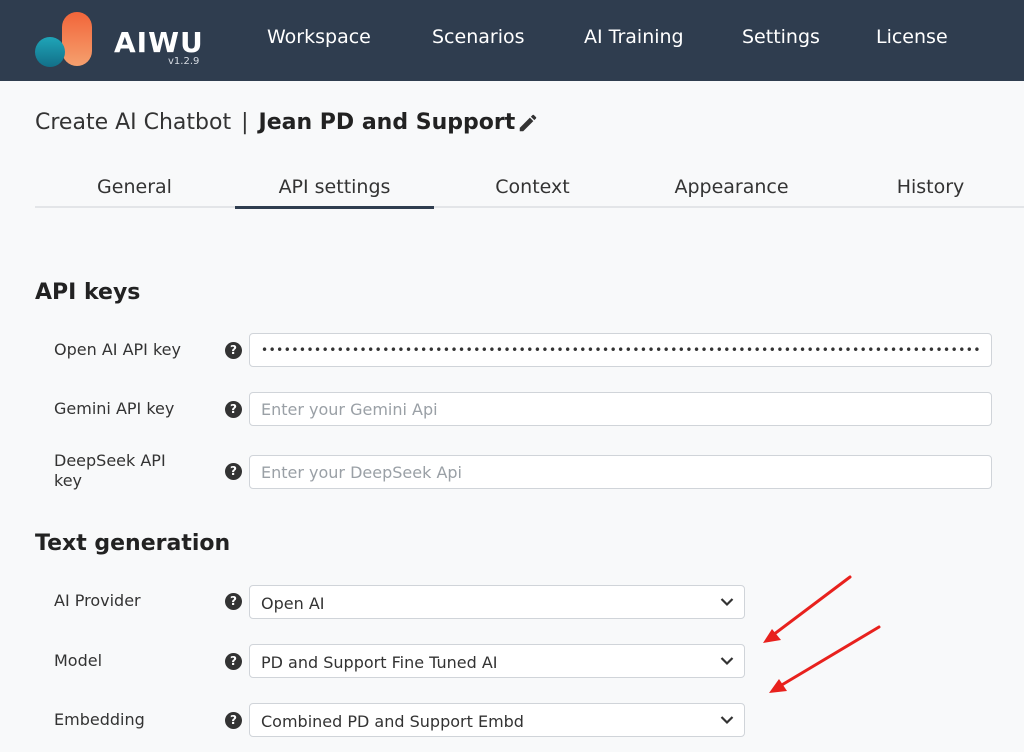 This screenshot has width=1024, height=752. I want to click on gemini-key-label: Gemini API key, so click(114, 408).